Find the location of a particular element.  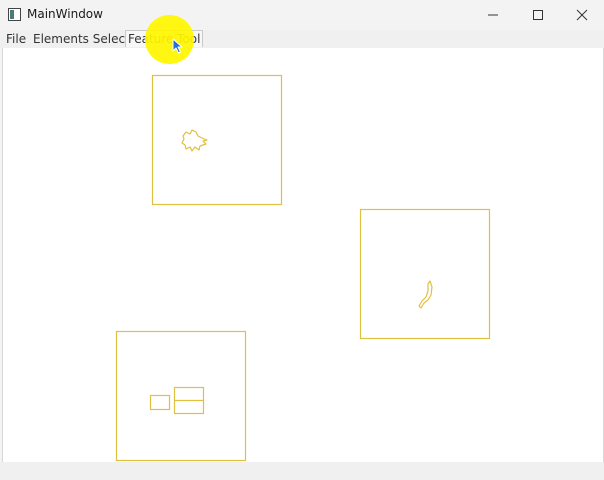

menu-bar: File Elements Select Feature Tool is located at coordinates (302, 39).